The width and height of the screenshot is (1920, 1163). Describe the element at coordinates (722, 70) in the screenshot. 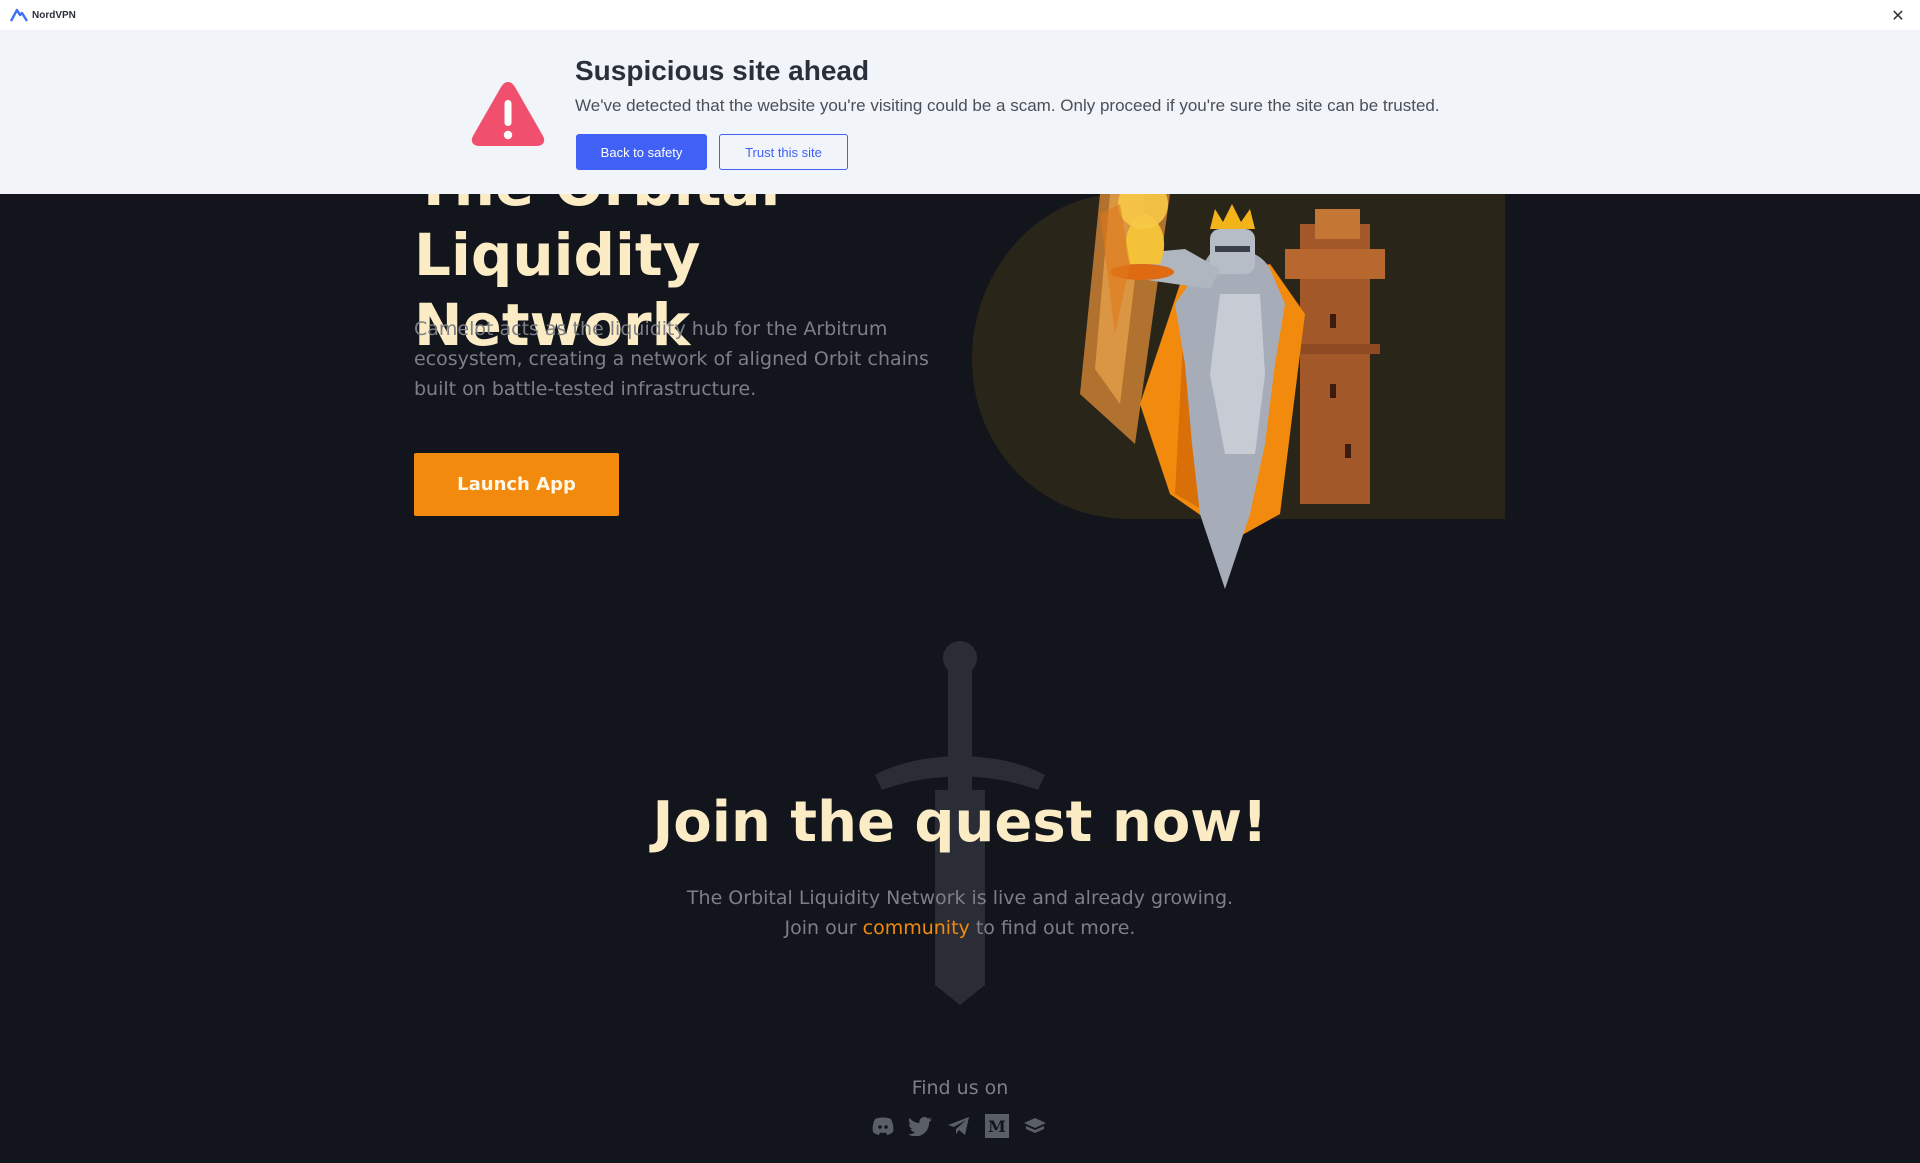

I see `warning-title-front: Suspicious site ahead` at that location.